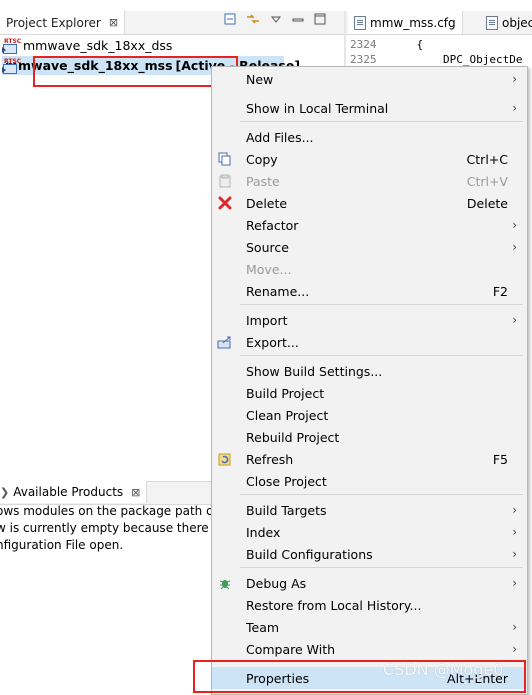 This screenshot has width=532, height=695. Describe the element at coordinates (487, 159) in the screenshot. I see `menu-item-shortcut: Ctrl+C` at that location.